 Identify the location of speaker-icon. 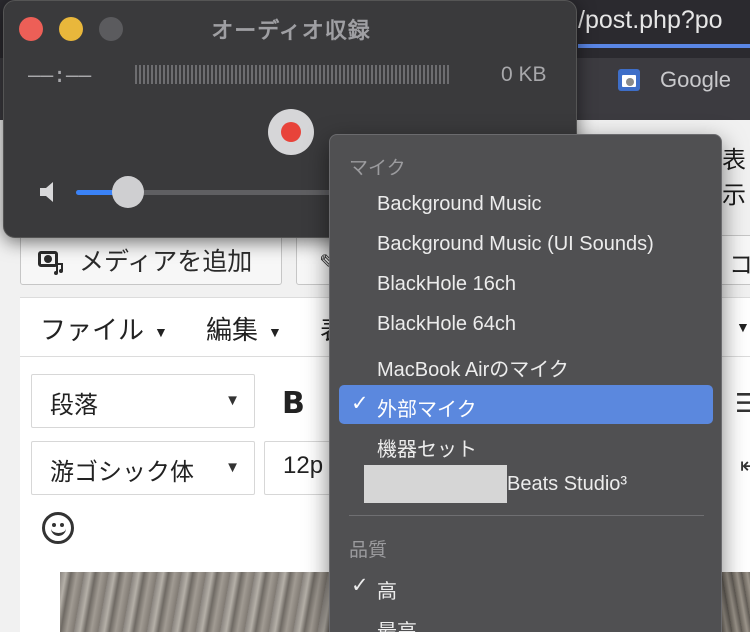
(46, 192).